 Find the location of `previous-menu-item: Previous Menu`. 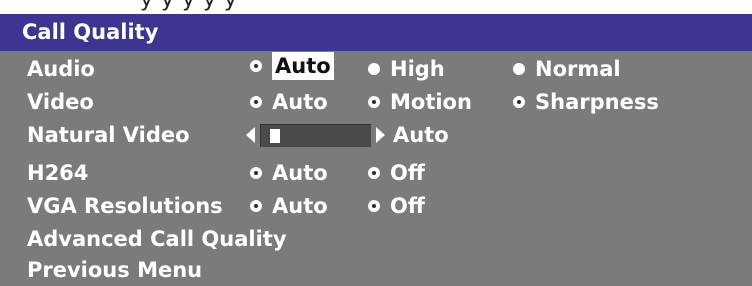

previous-menu-item: Previous Menu is located at coordinates (114, 269).